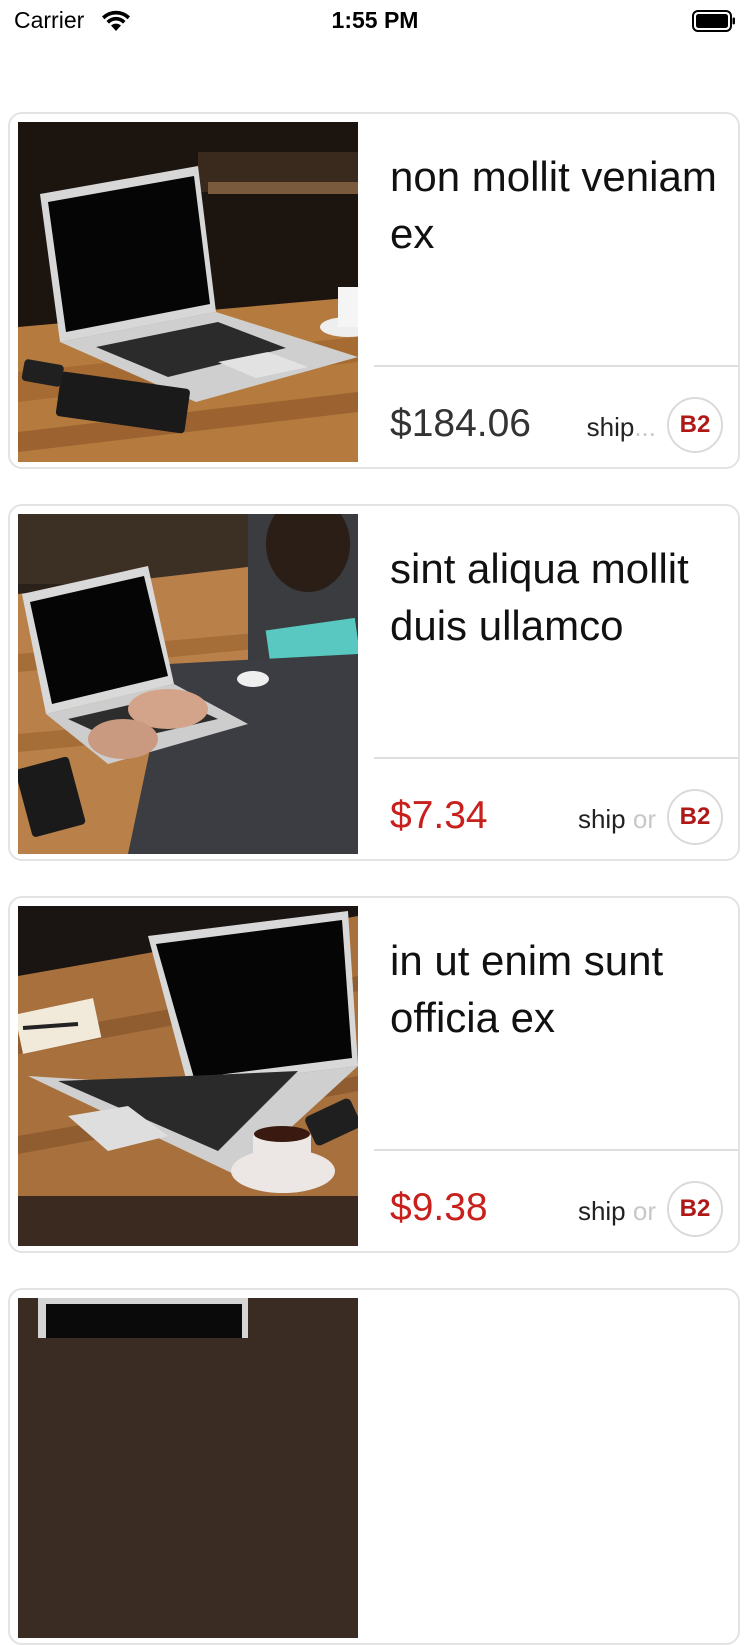 The width and height of the screenshot is (750, 1645). I want to click on product-title: sint aliqua mollit duis ullamco, so click(557, 597).